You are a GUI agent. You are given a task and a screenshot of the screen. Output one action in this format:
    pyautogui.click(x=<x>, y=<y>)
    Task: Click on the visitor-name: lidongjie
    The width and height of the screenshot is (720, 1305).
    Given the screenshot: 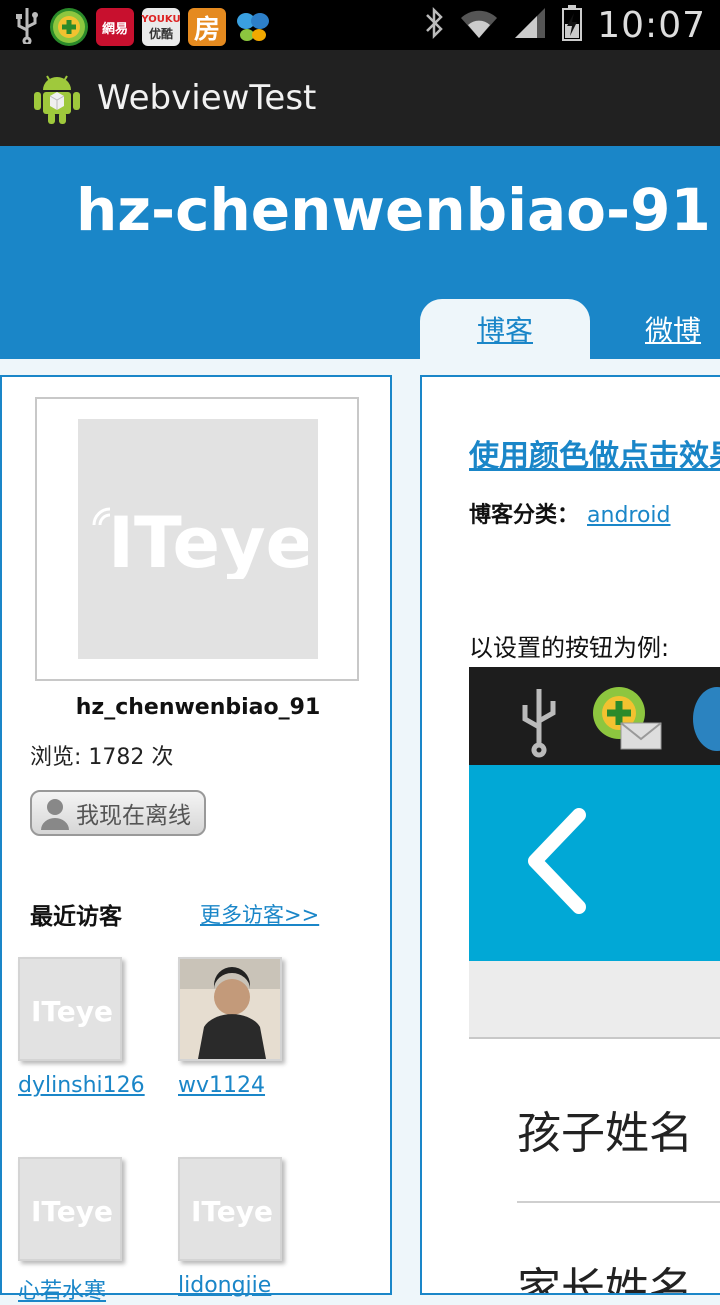 What is the action you would take?
    pyautogui.click(x=233, y=1285)
    